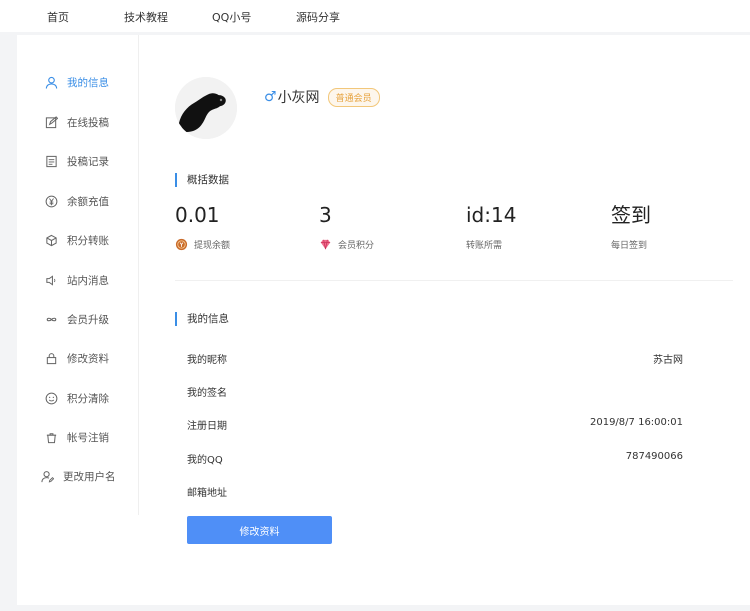 This screenshot has height=611, width=750. I want to click on sidebar-item-my-info: 我的信息, so click(77, 82).